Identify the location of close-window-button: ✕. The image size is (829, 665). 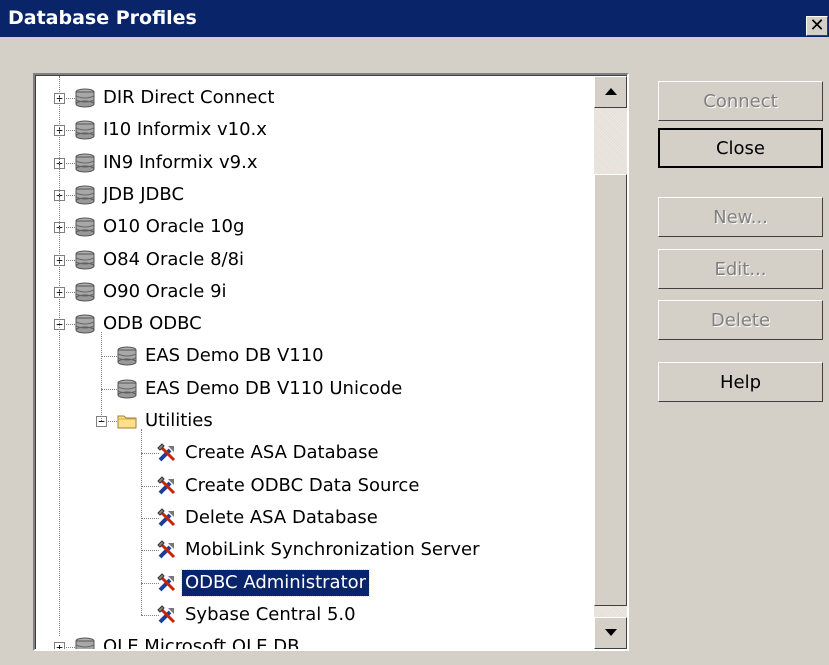
(817, 26).